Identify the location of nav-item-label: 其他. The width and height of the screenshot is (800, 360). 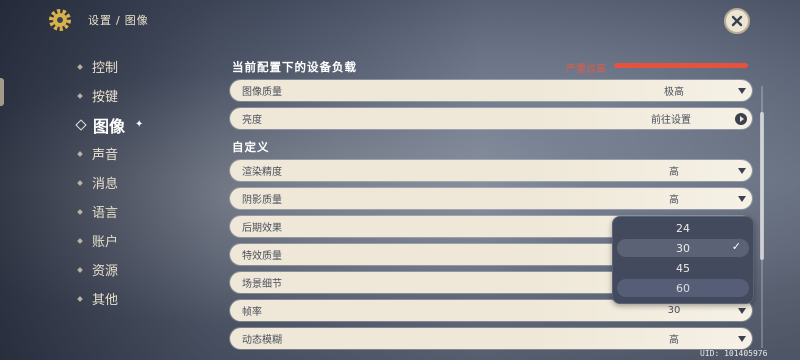
(105, 300).